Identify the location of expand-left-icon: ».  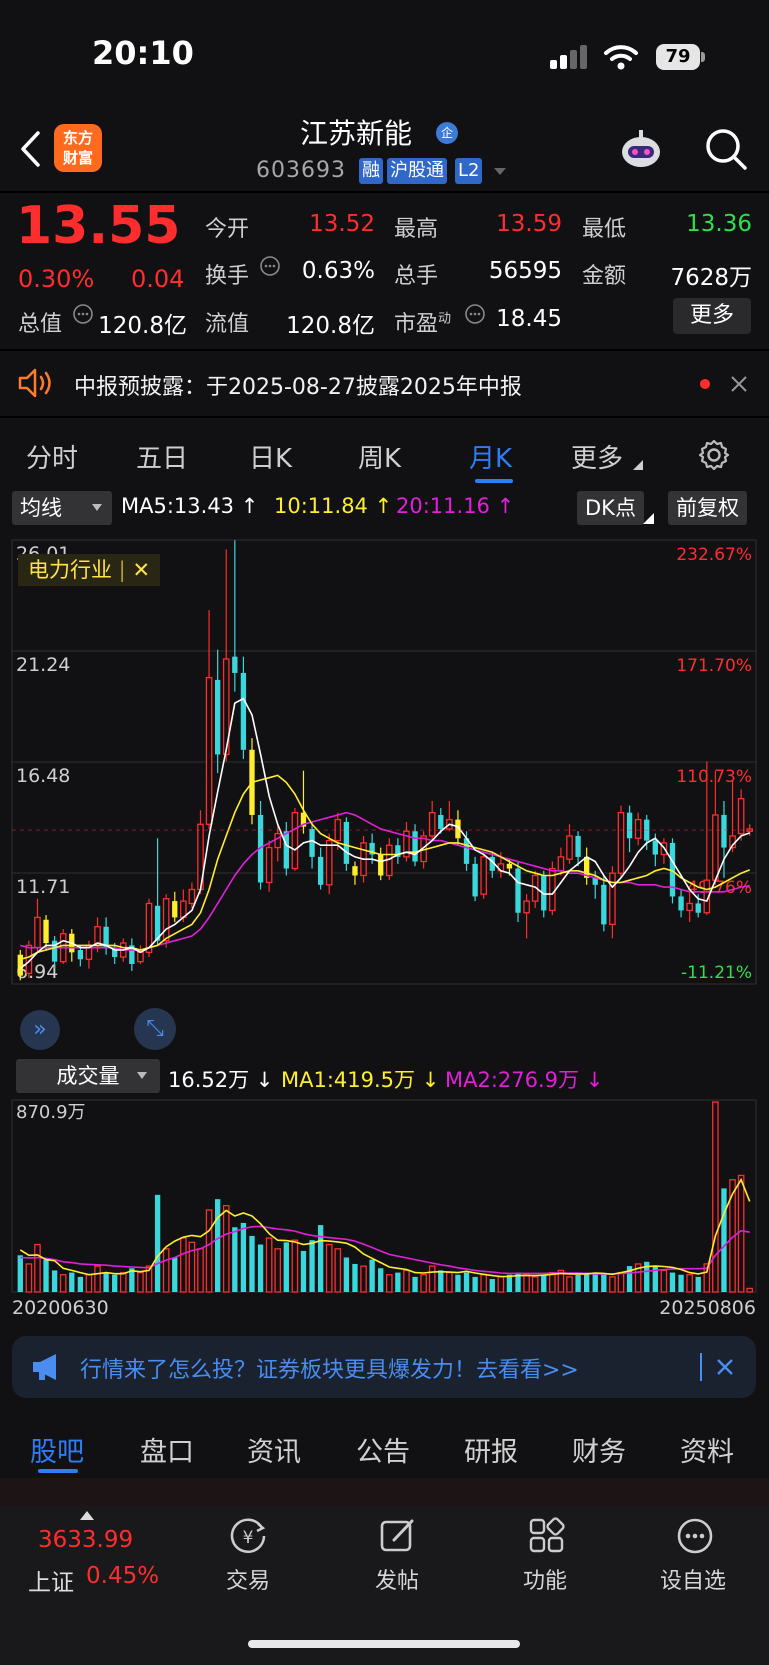
(40, 1030).